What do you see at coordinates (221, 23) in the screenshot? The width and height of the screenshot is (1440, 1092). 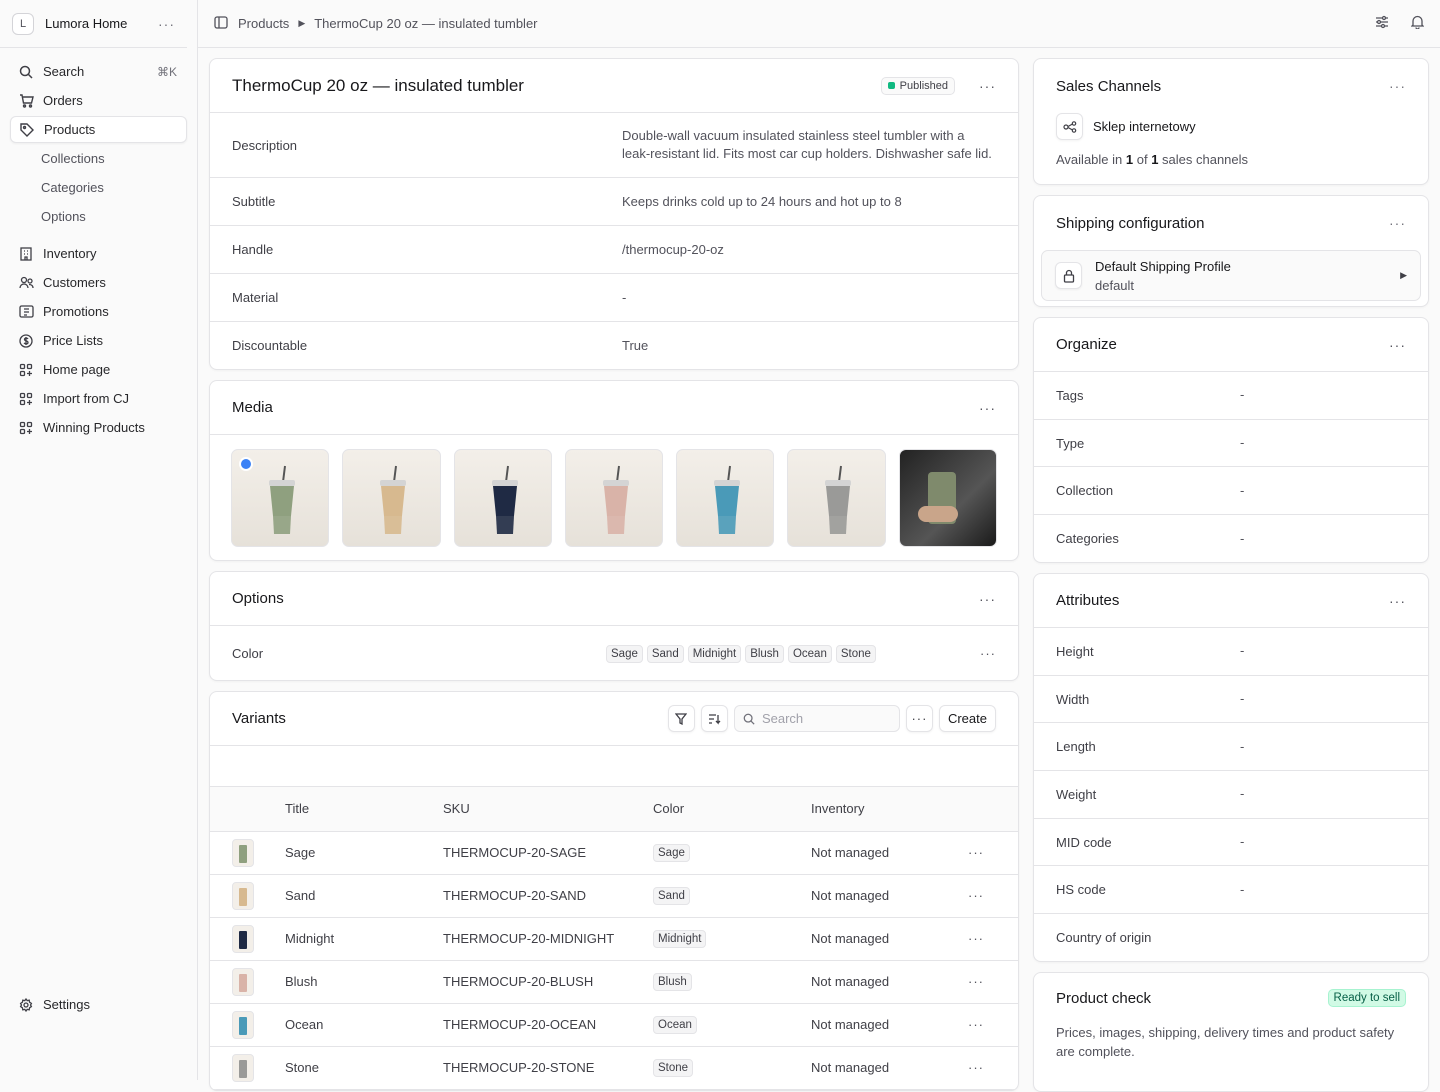 I see `sidebar-toggle-icon` at bounding box center [221, 23].